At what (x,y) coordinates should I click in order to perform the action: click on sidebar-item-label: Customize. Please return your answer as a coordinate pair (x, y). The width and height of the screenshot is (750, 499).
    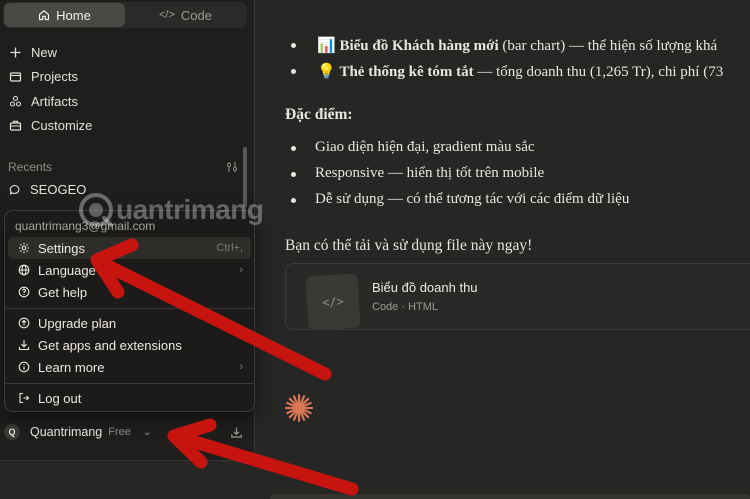
    Looking at the image, I should click on (62, 126).